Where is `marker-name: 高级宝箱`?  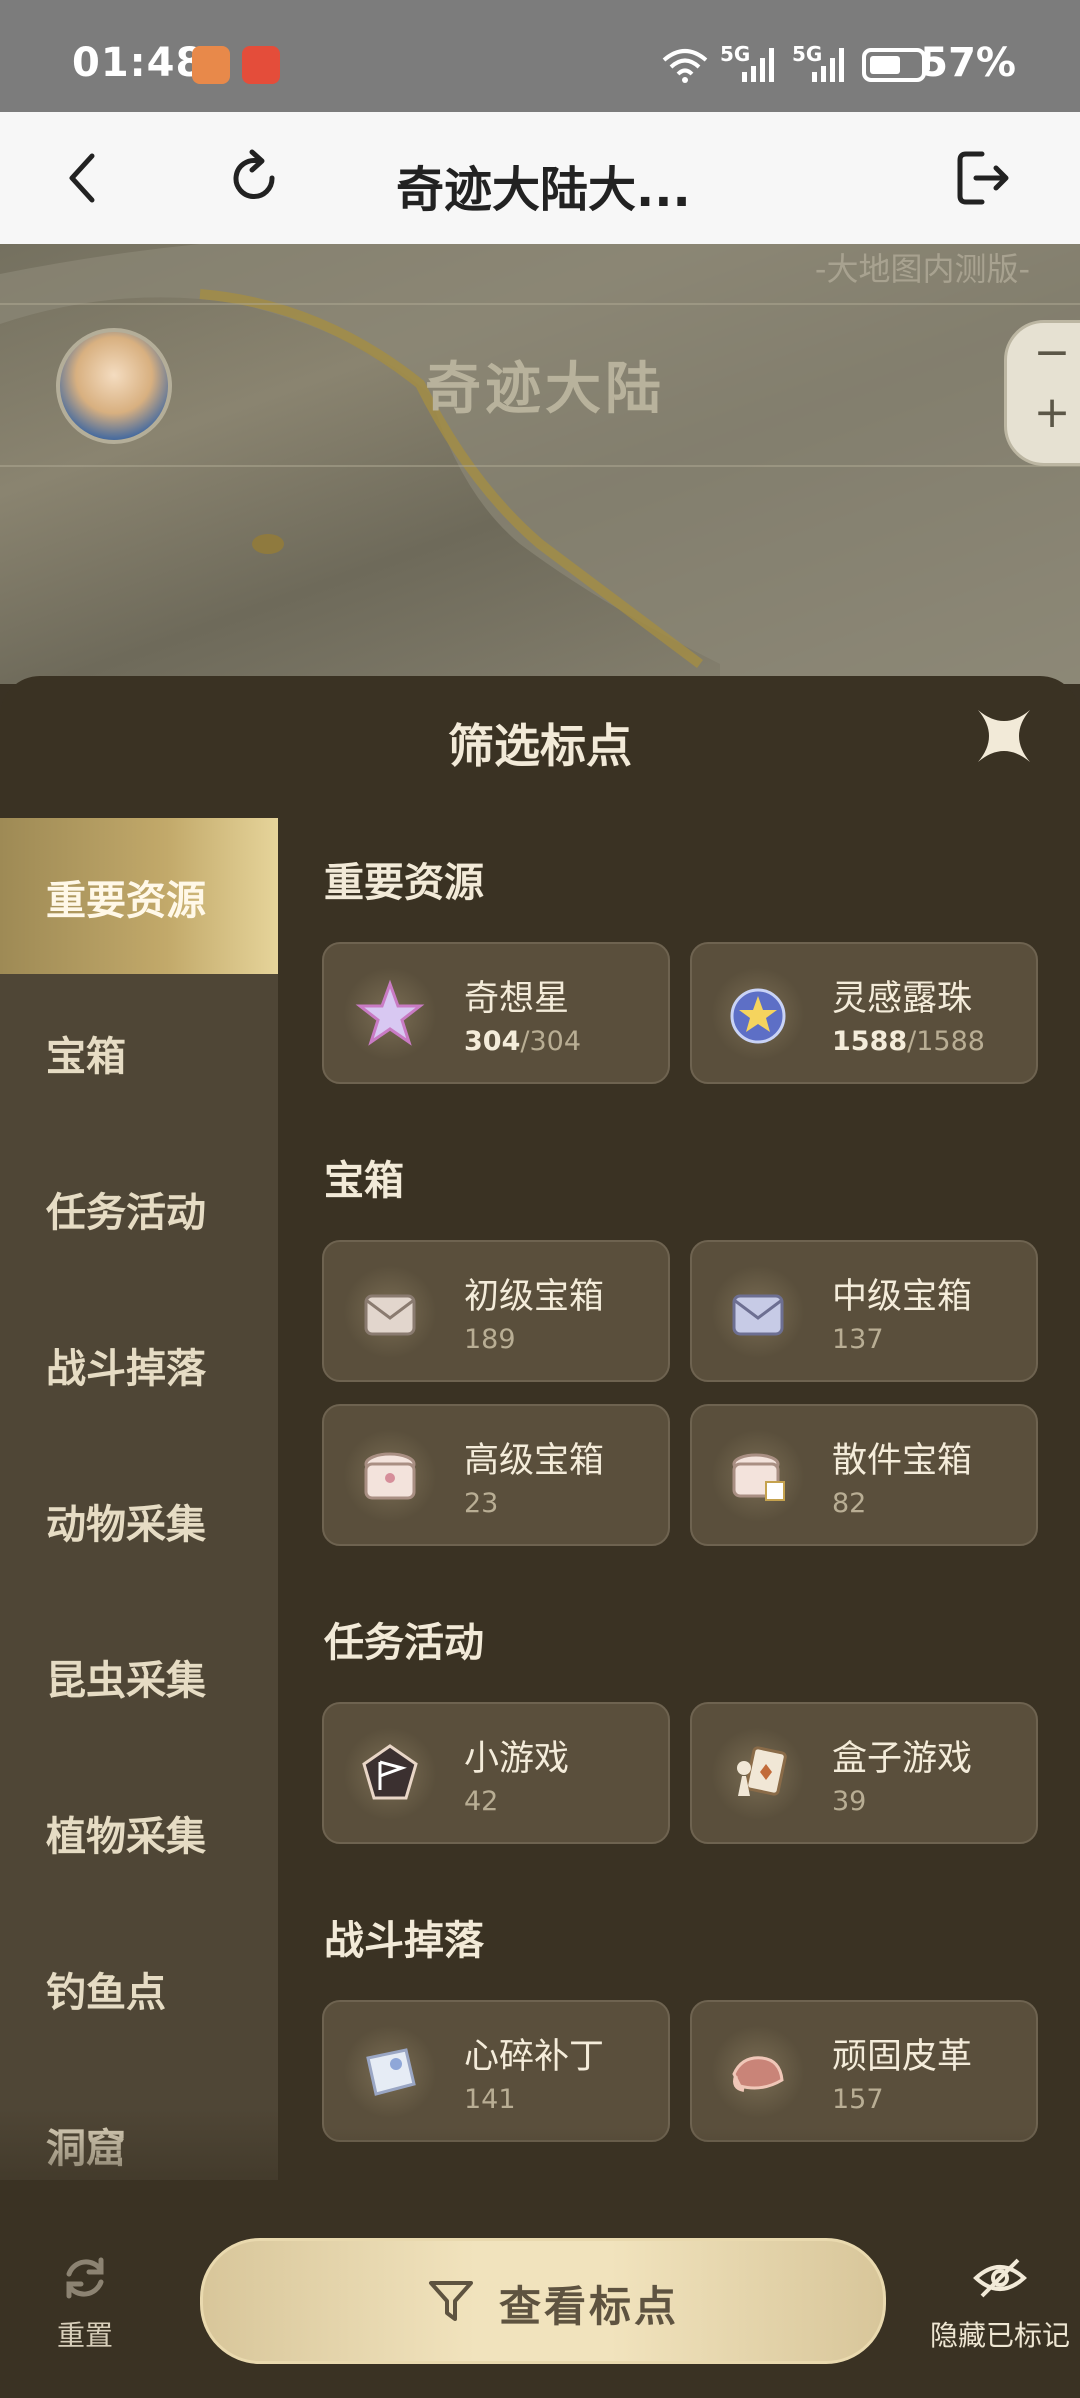
marker-name: 高级宝箱 is located at coordinates (534, 1461).